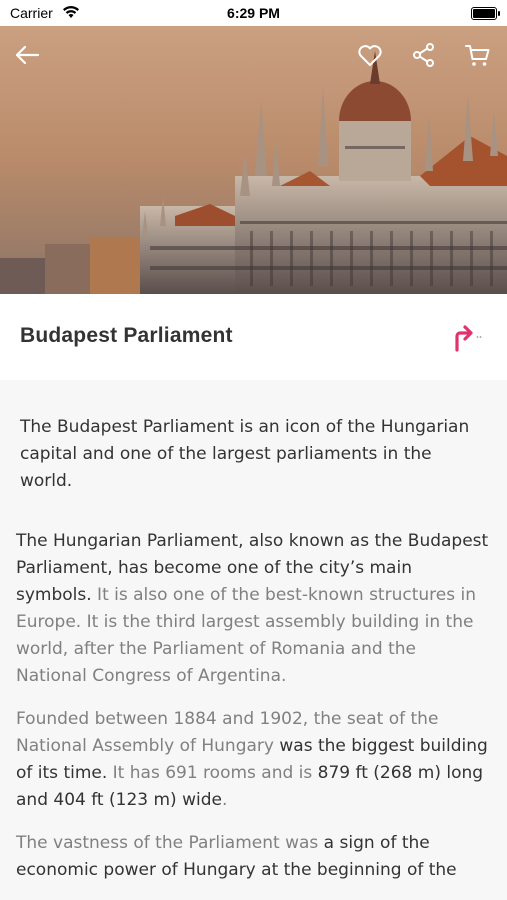 Image resolution: width=507 pixels, height=900 pixels. I want to click on body-text: ., so click(224, 800).